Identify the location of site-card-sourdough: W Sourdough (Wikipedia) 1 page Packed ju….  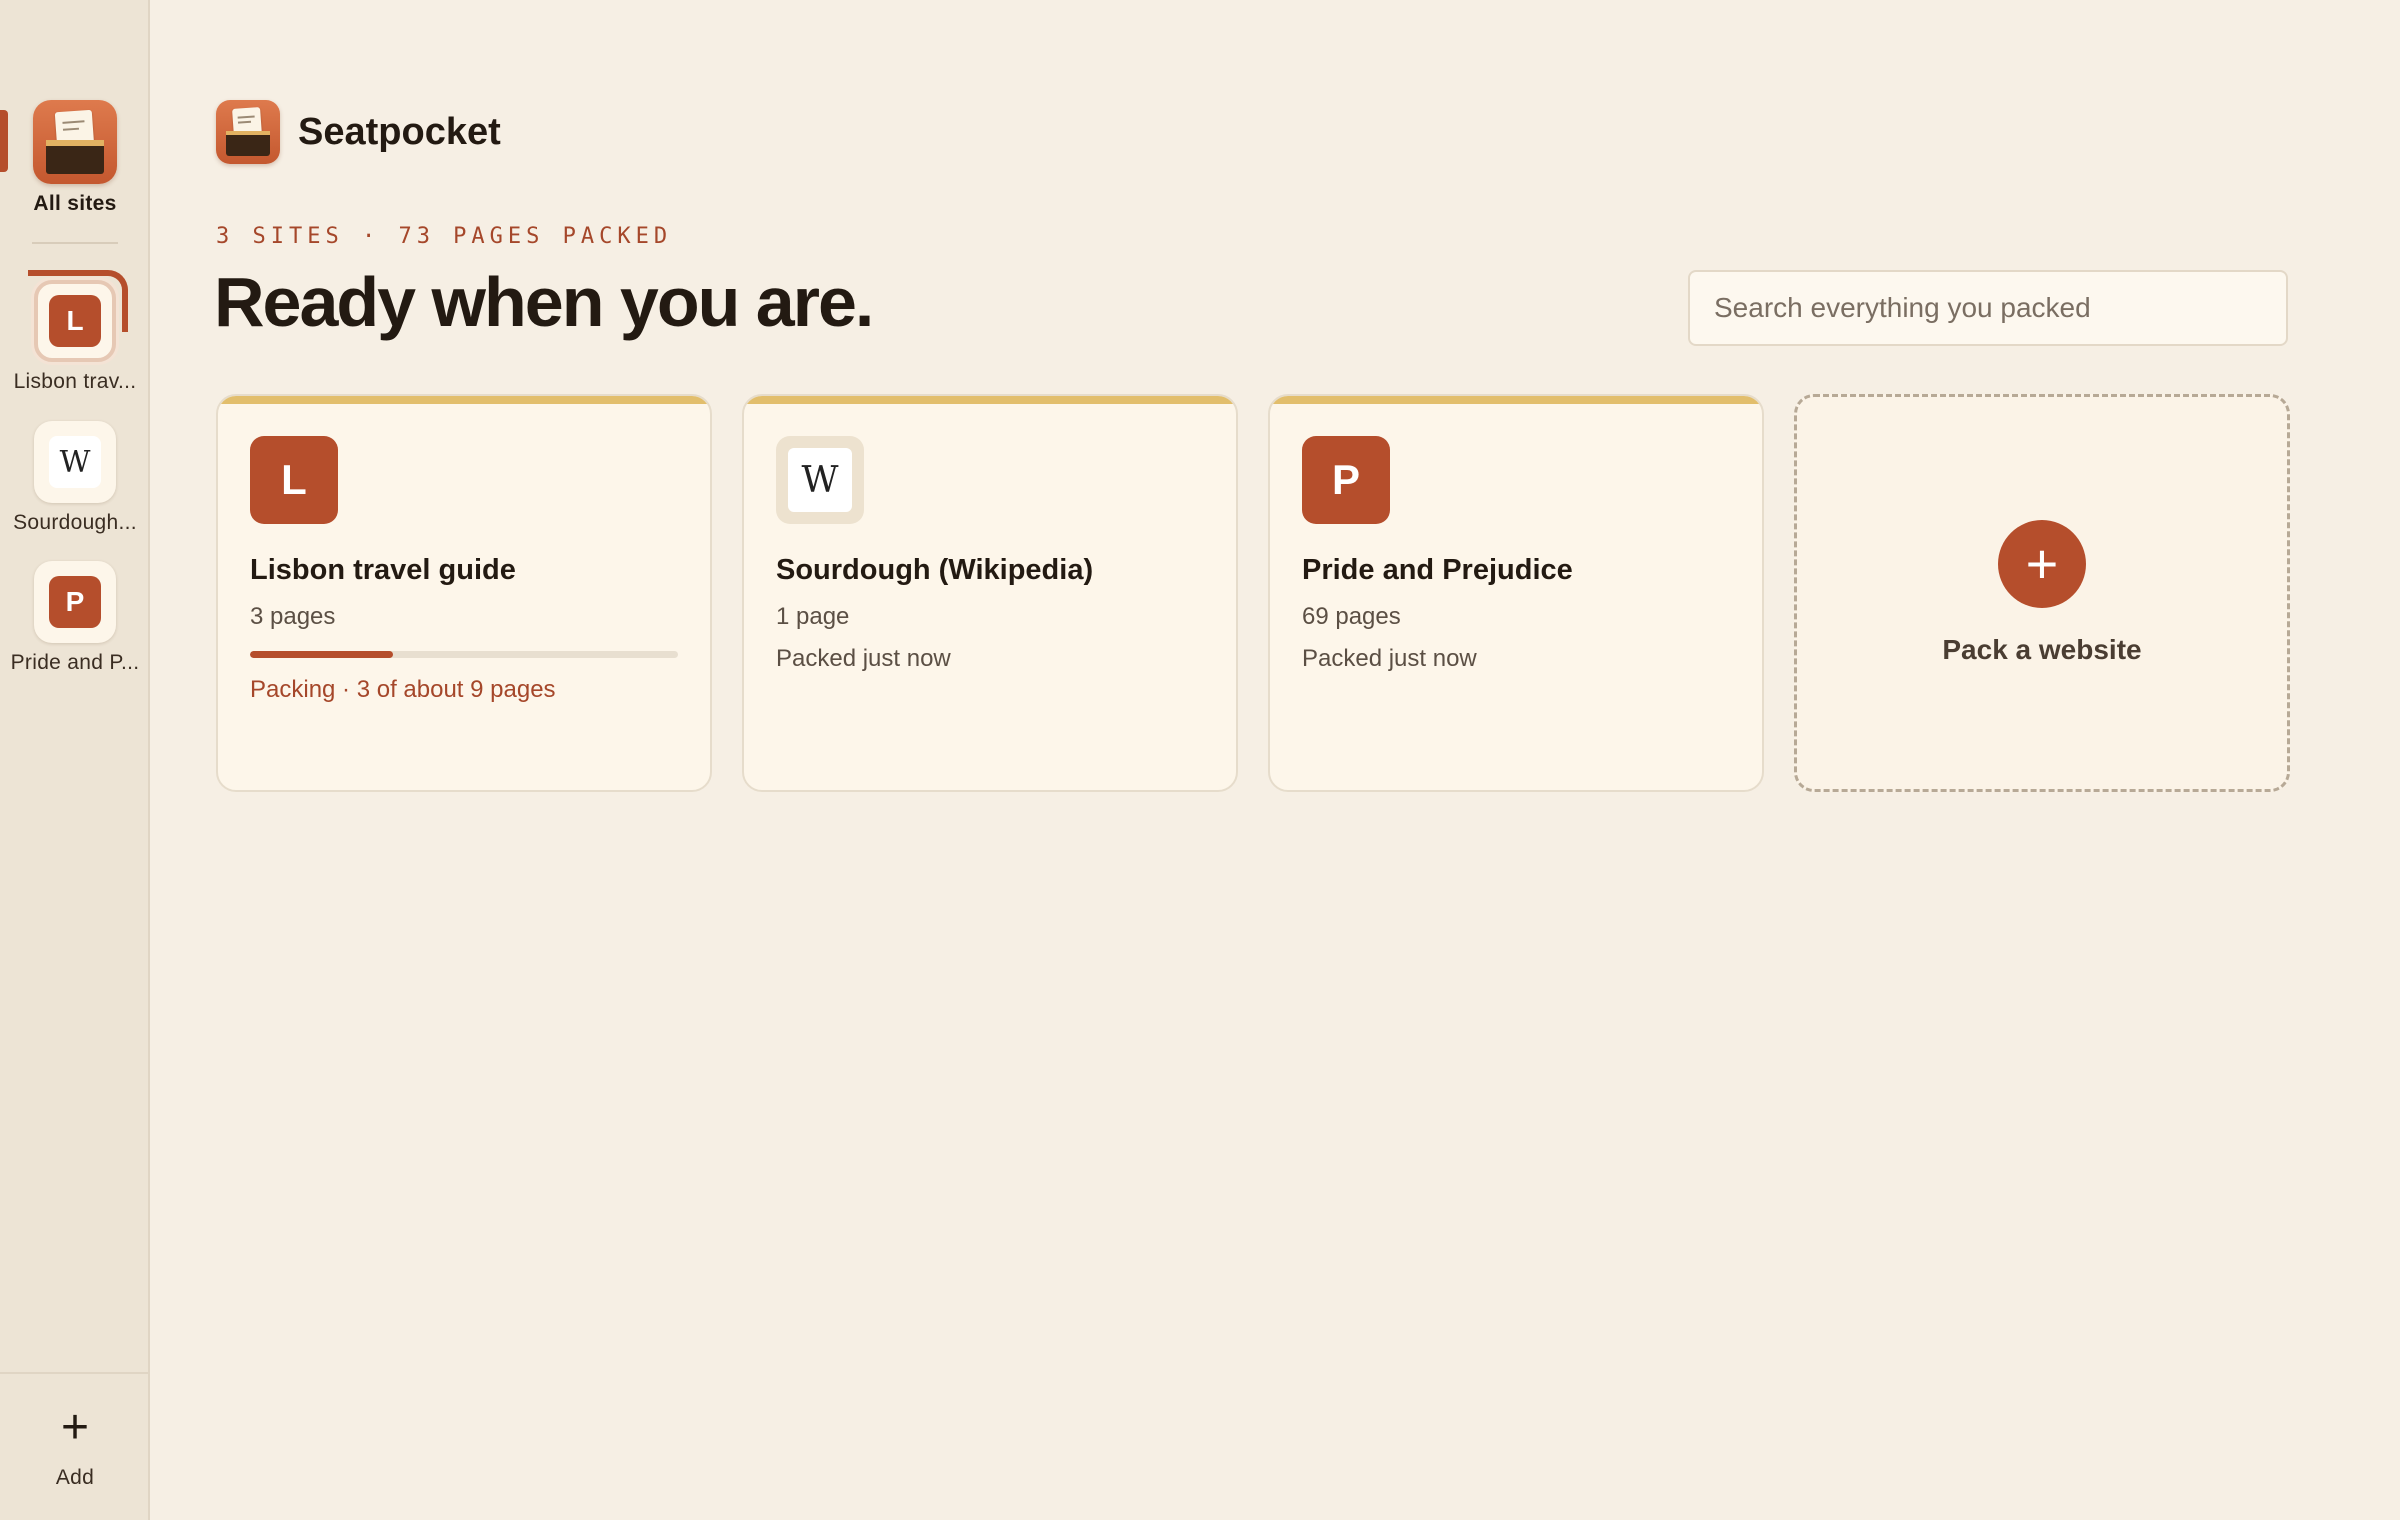
(990, 593).